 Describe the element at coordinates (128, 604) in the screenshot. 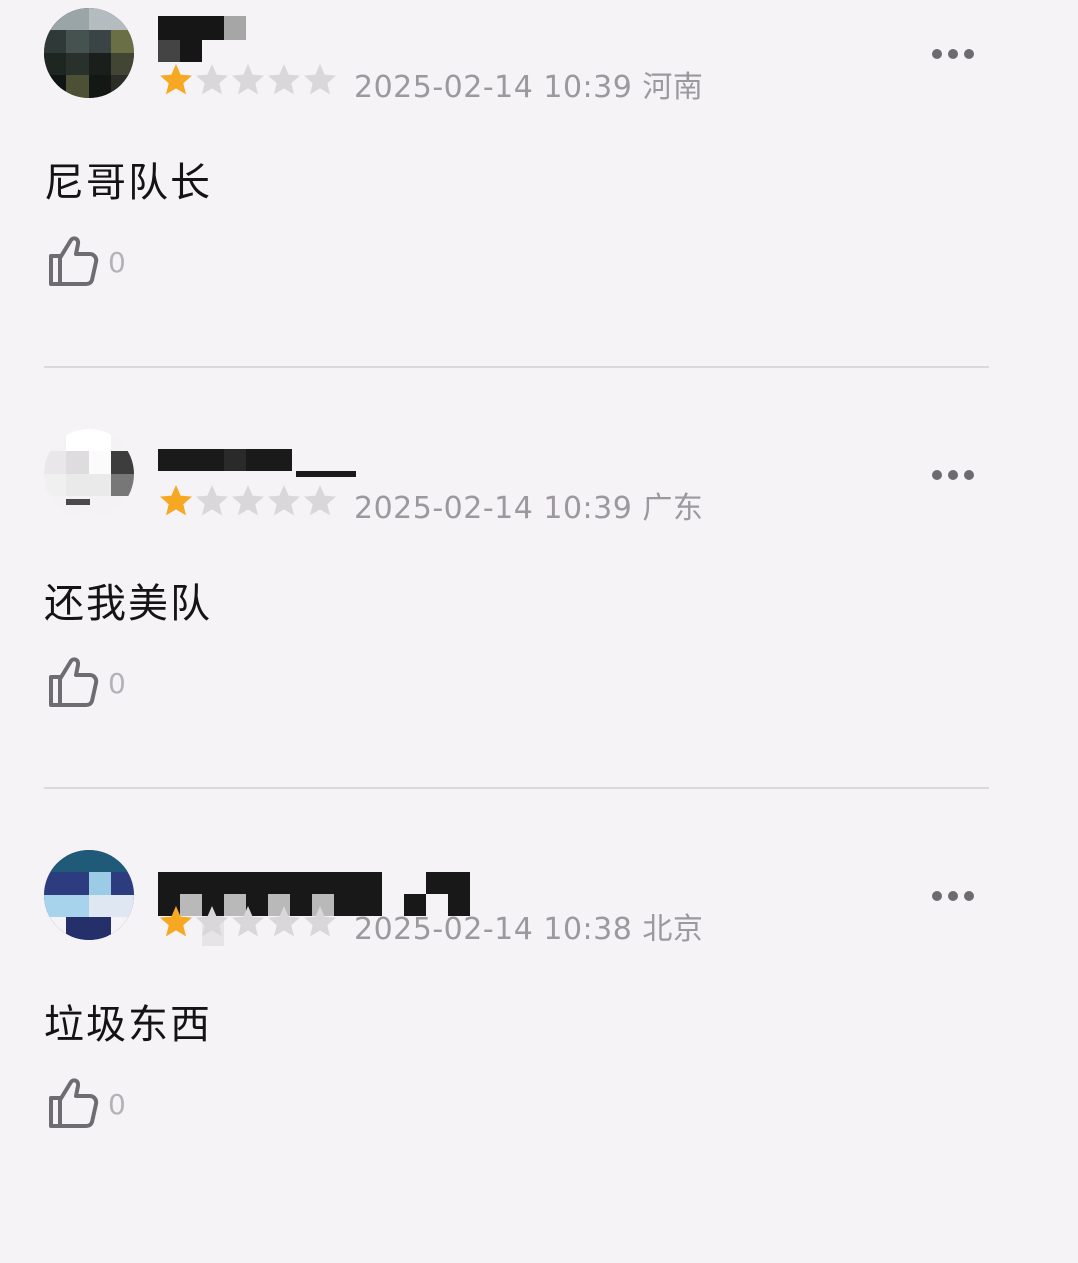

I see `review-content: 还我美队` at that location.